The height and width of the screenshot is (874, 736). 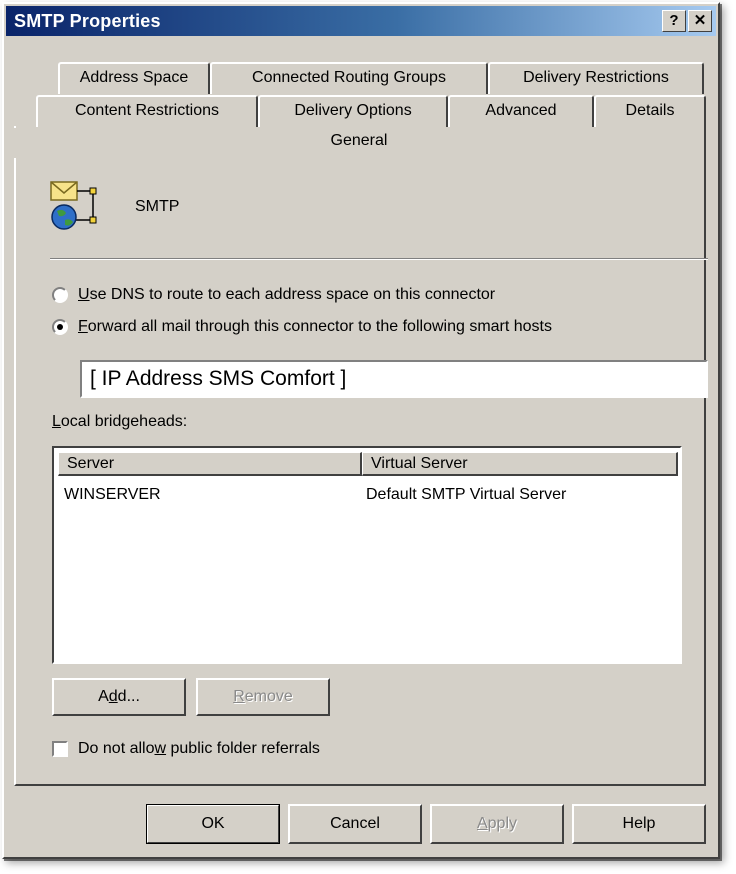 I want to click on list-item-virtual-server: Default SMTP Virtual Server, so click(x=466, y=495).